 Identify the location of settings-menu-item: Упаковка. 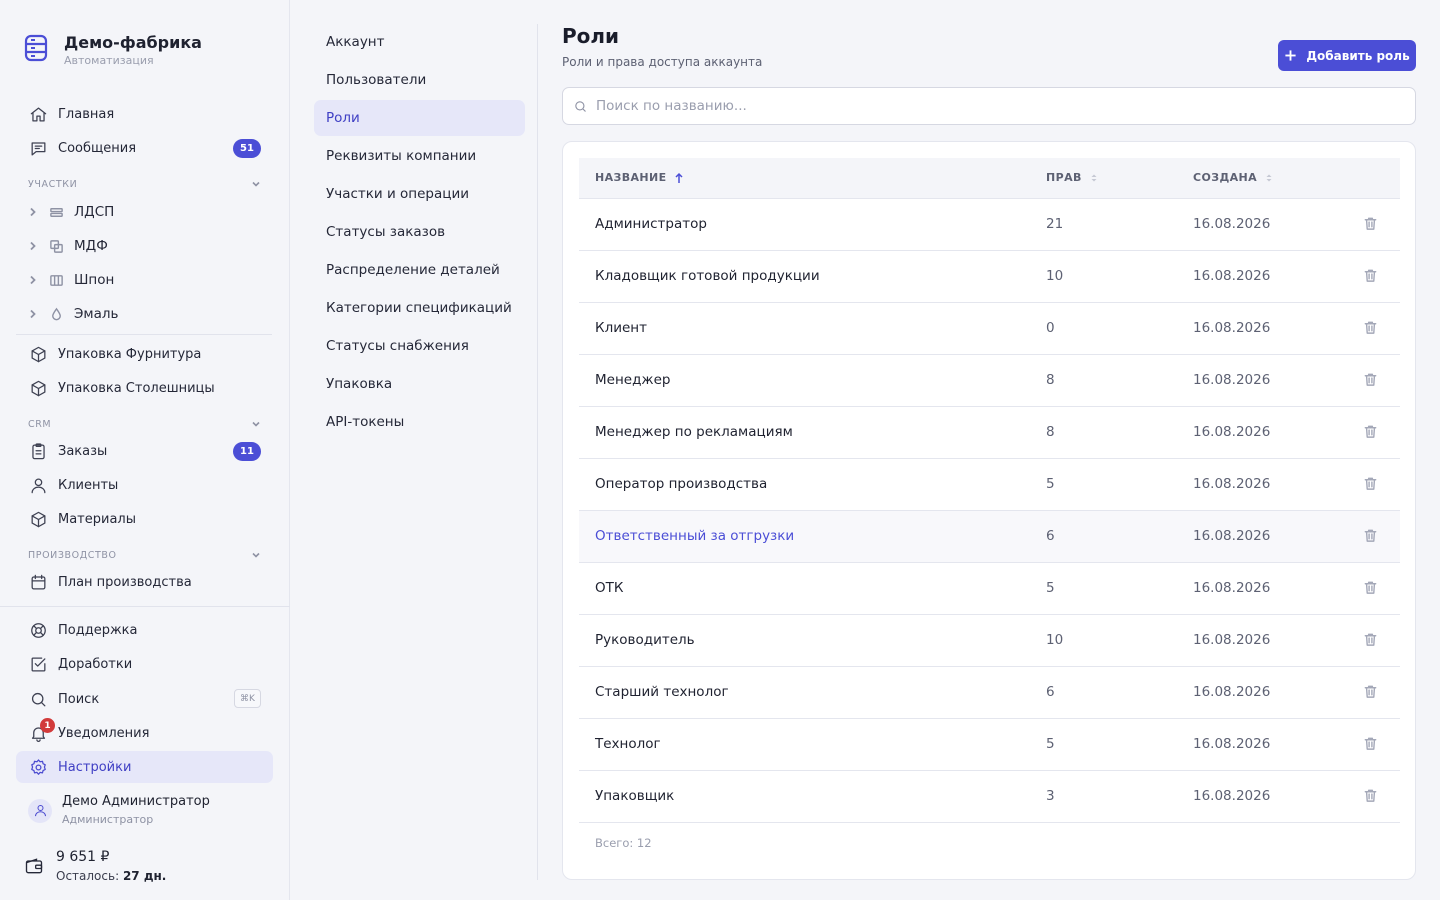
(419, 384).